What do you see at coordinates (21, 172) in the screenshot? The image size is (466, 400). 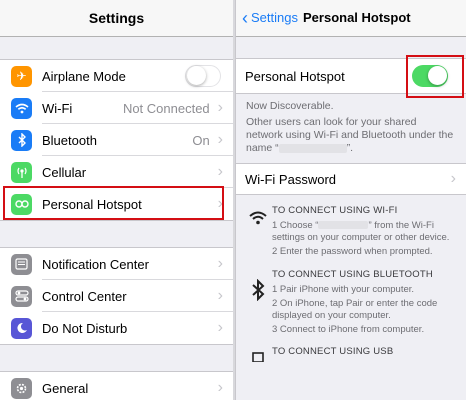 I see `cellular-icon` at bounding box center [21, 172].